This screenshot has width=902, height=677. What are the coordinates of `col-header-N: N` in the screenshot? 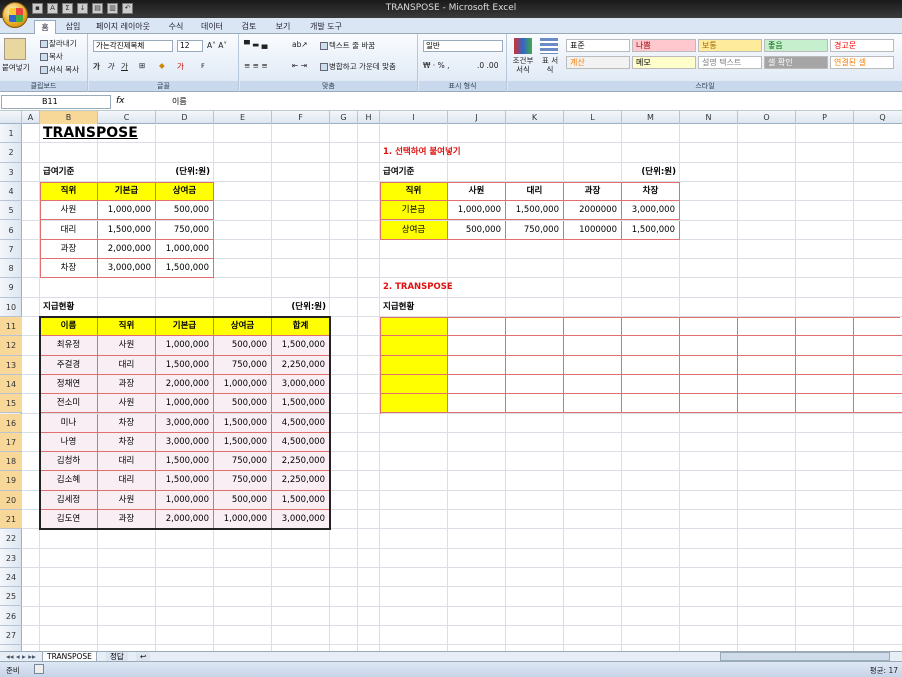 It's located at (709, 117).